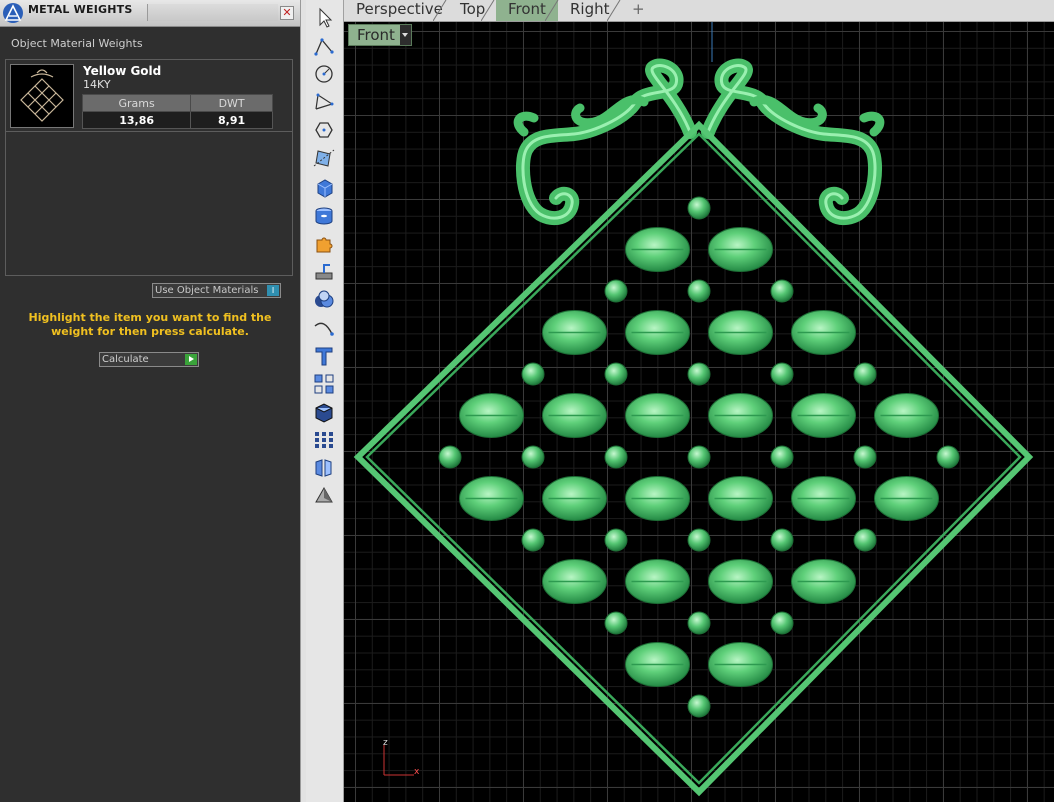 This screenshot has width=1054, height=802. What do you see at coordinates (324, 102) in the screenshot?
I see `curve-icon` at bounding box center [324, 102].